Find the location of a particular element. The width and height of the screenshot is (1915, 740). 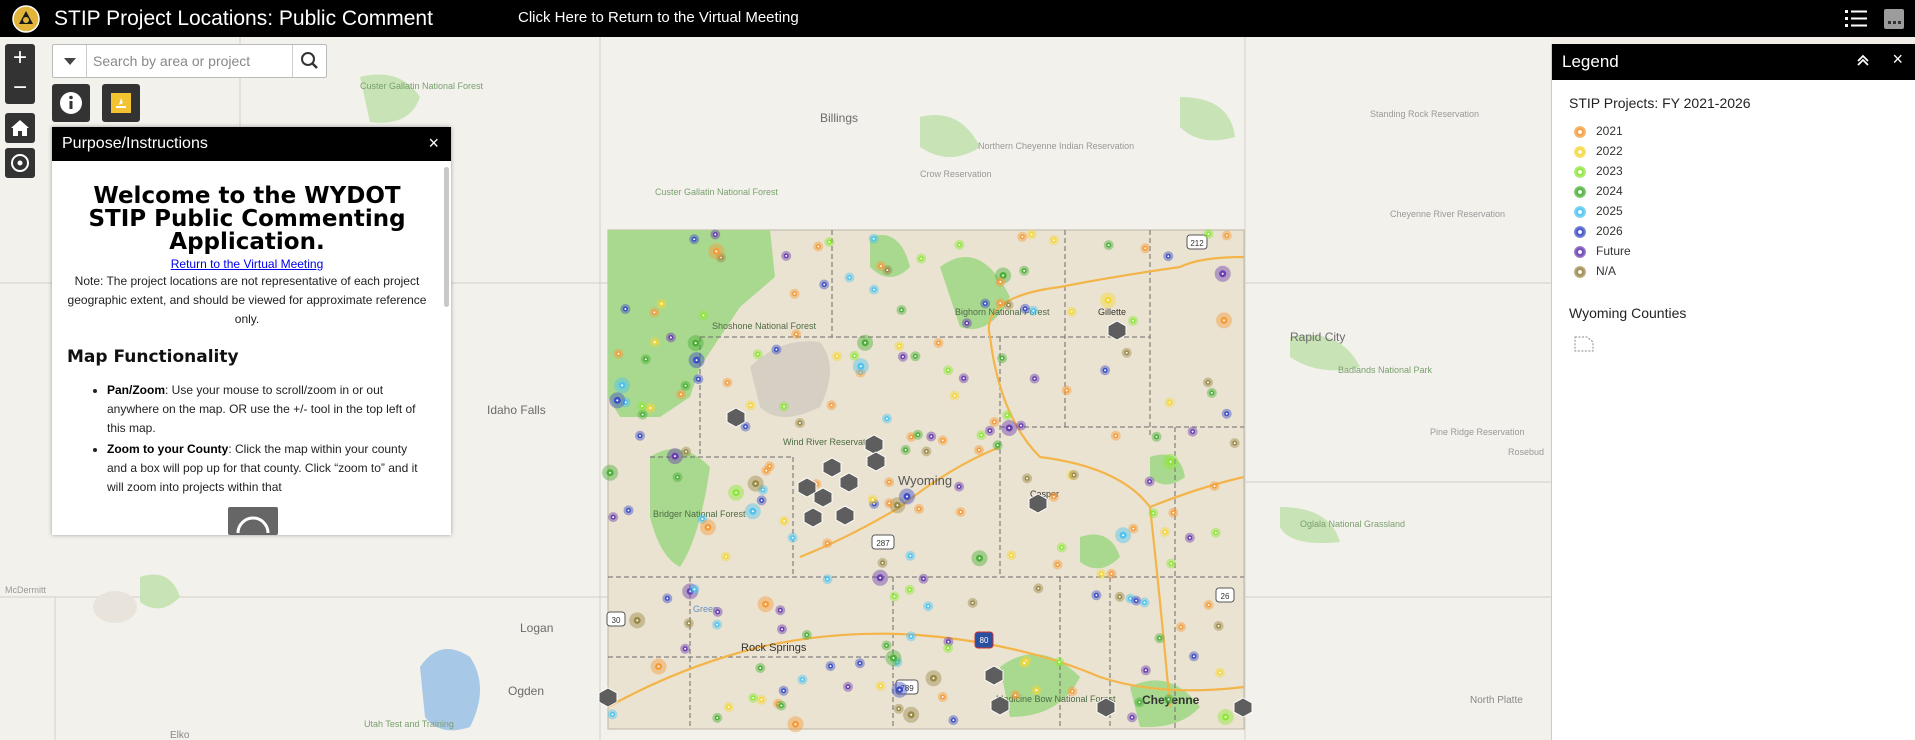

basemap-gallery-icon is located at coordinates (1894, 19).